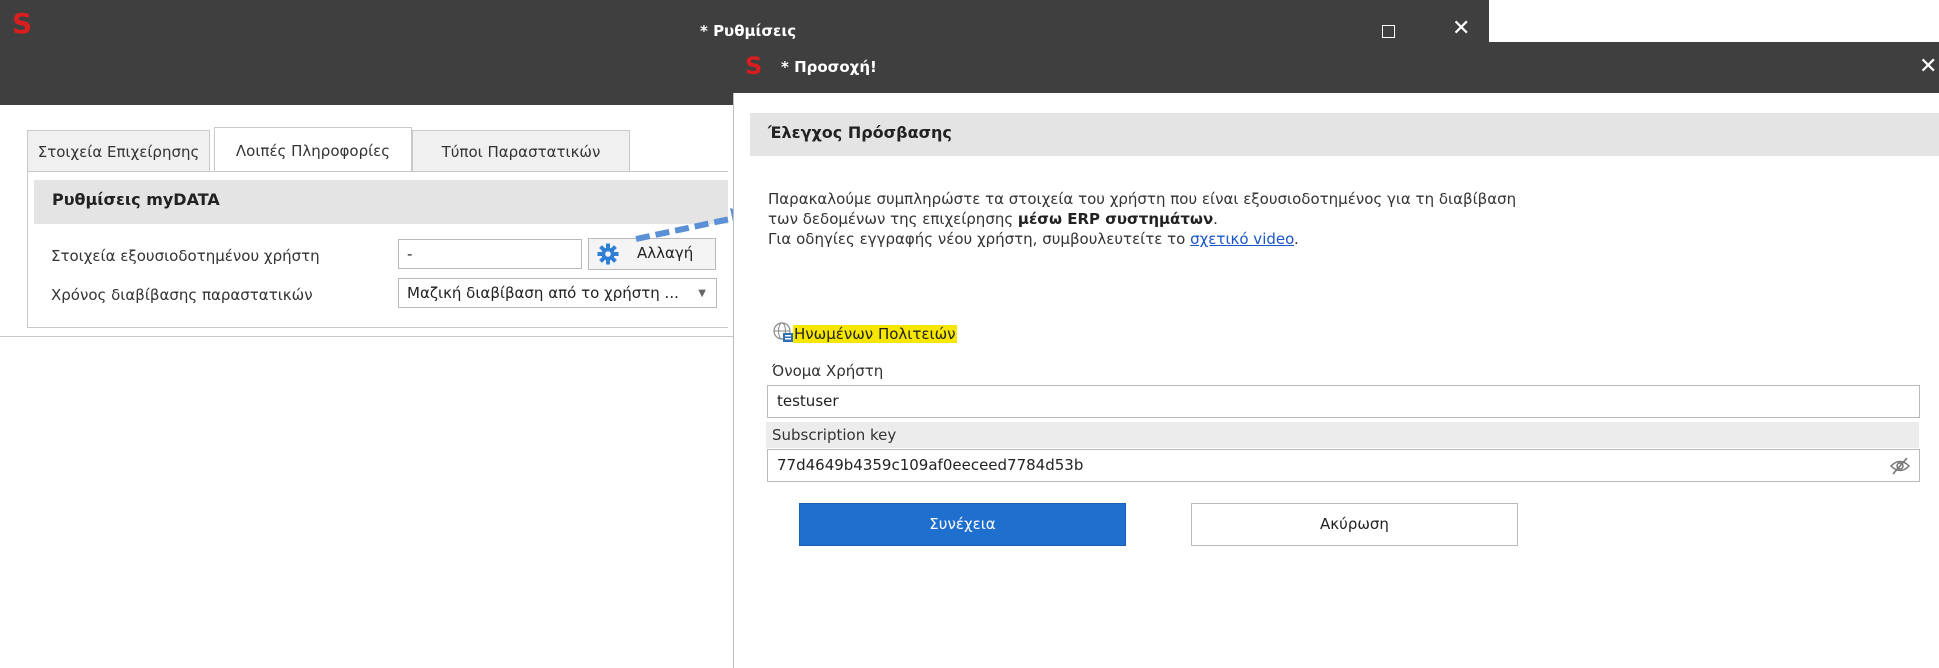 This screenshot has width=1939, height=668. What do you see at coordinates (1342, 435) in the screenshot?
I see `subscription-key-label: Subscription key` at bounding box center [1342, 435].